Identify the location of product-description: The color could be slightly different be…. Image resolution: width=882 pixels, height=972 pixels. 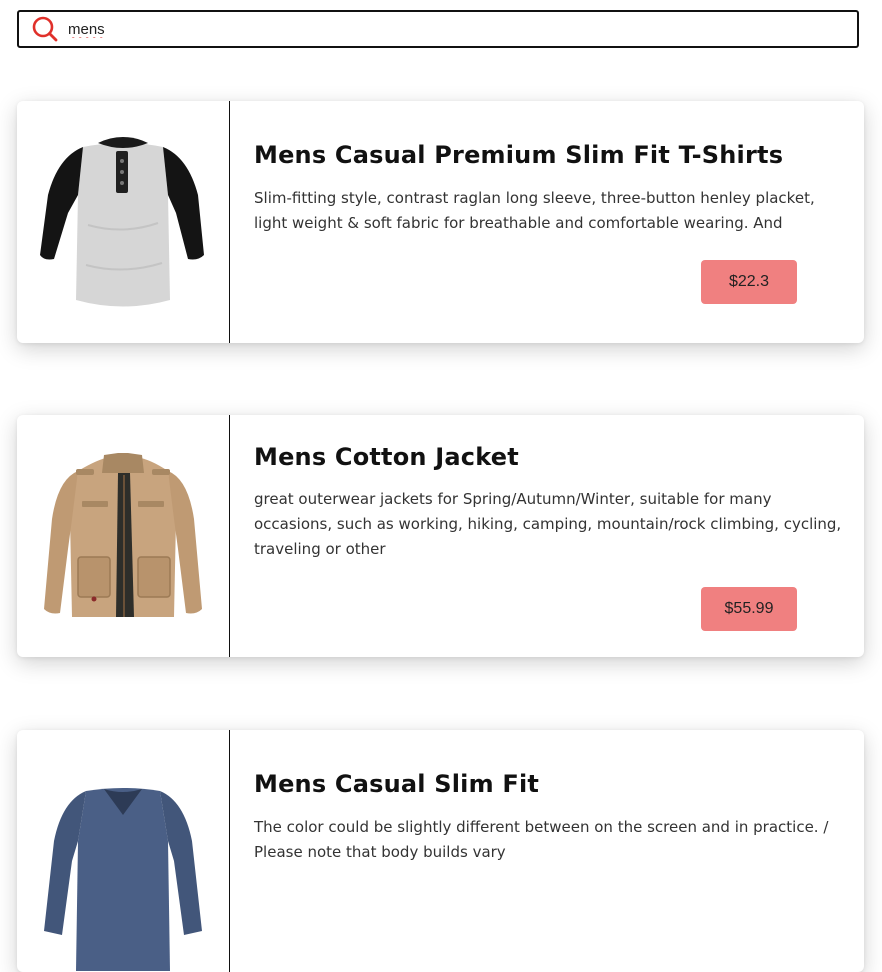
(541, 839).